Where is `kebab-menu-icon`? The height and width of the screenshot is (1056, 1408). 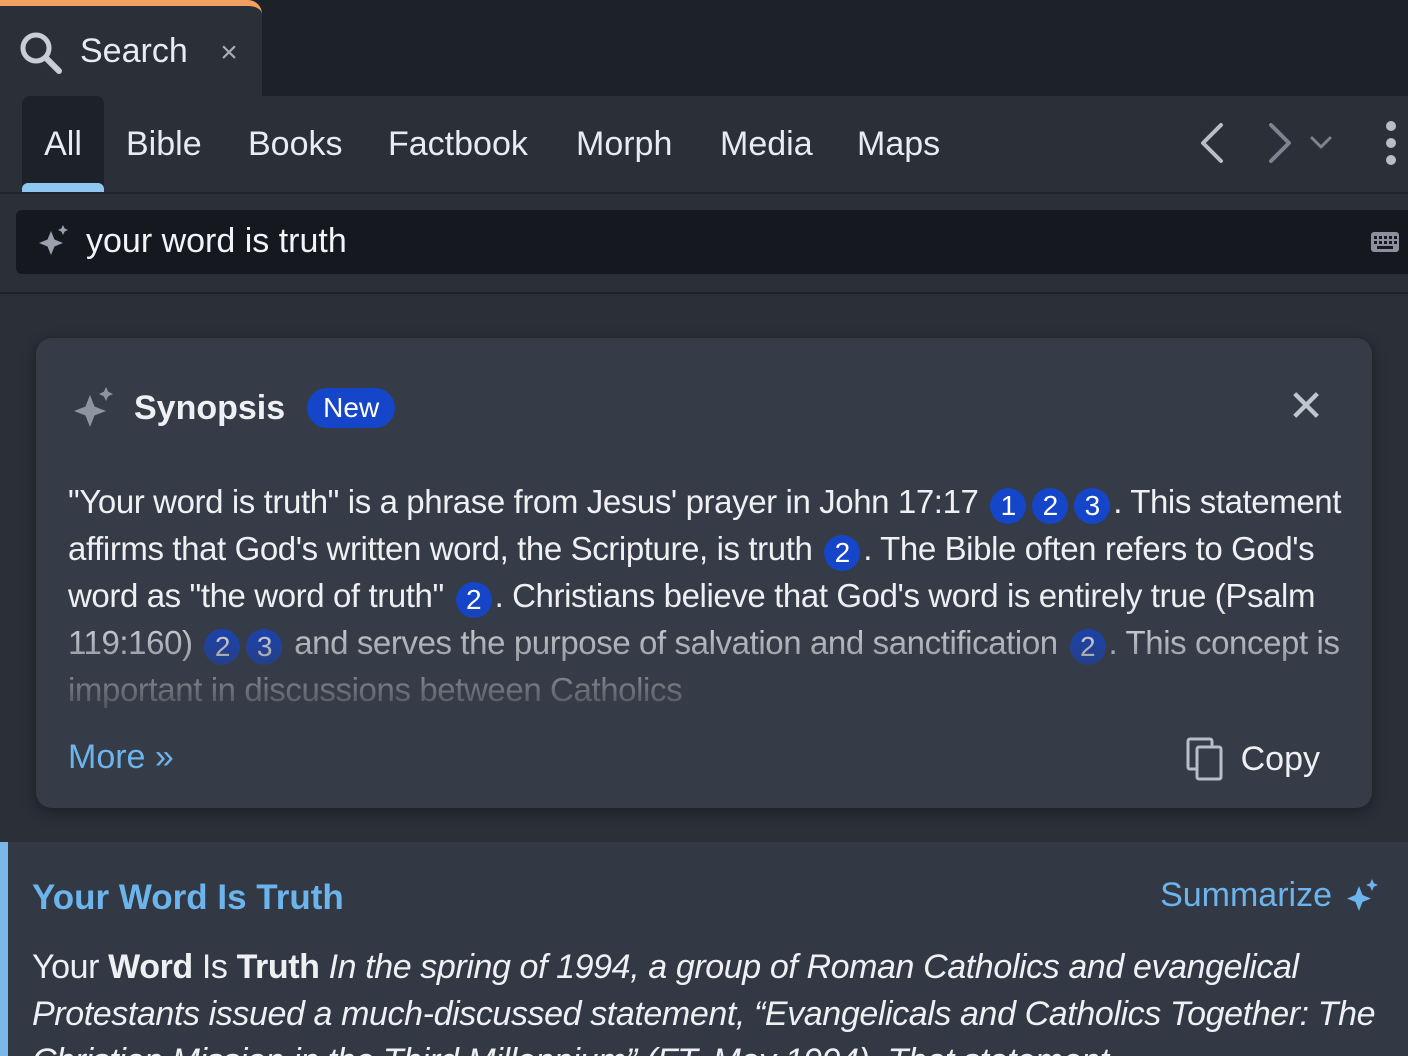
kebab-menu-icon is located at coordinates (1391, 143).